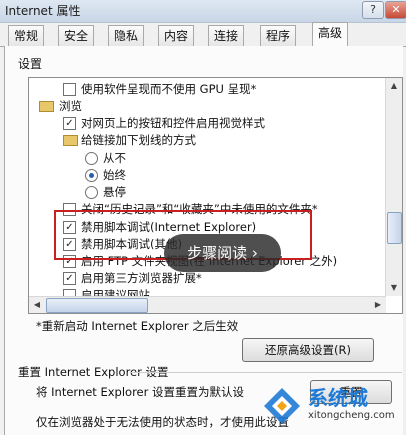 The height and width of the screenshot is (435, 406). Describe the element at coordinates (70, 106) in the screenshot. I see `list-item-label: 浏览` at that location.